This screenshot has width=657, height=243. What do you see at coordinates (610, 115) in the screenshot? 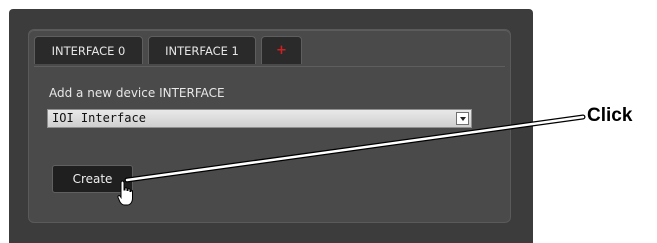
I see `click-callout-text: Click` at bounding box center [610, 115].